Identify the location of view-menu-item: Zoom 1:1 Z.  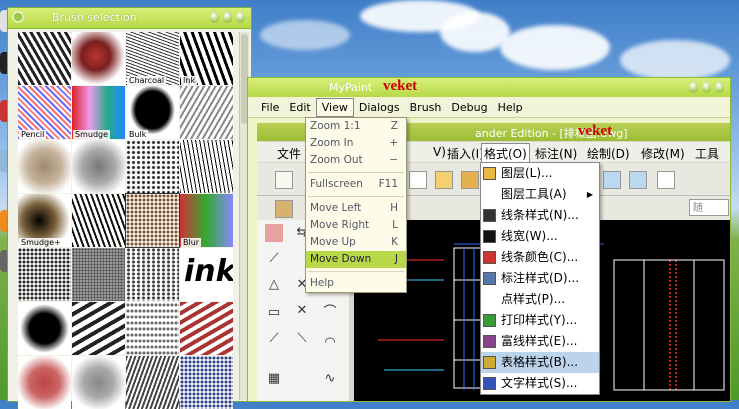
(356, 126).